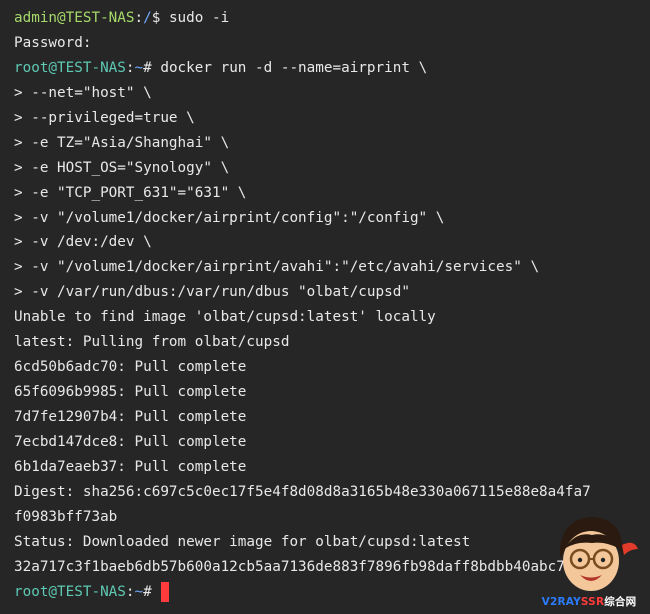 The width and height of the screenshot is (650, 614). Describe the element at coordinates (332, 193) in the screenshot. I see `terminal-line: > -e "TCP_PORT_631"="631" \` at that location.